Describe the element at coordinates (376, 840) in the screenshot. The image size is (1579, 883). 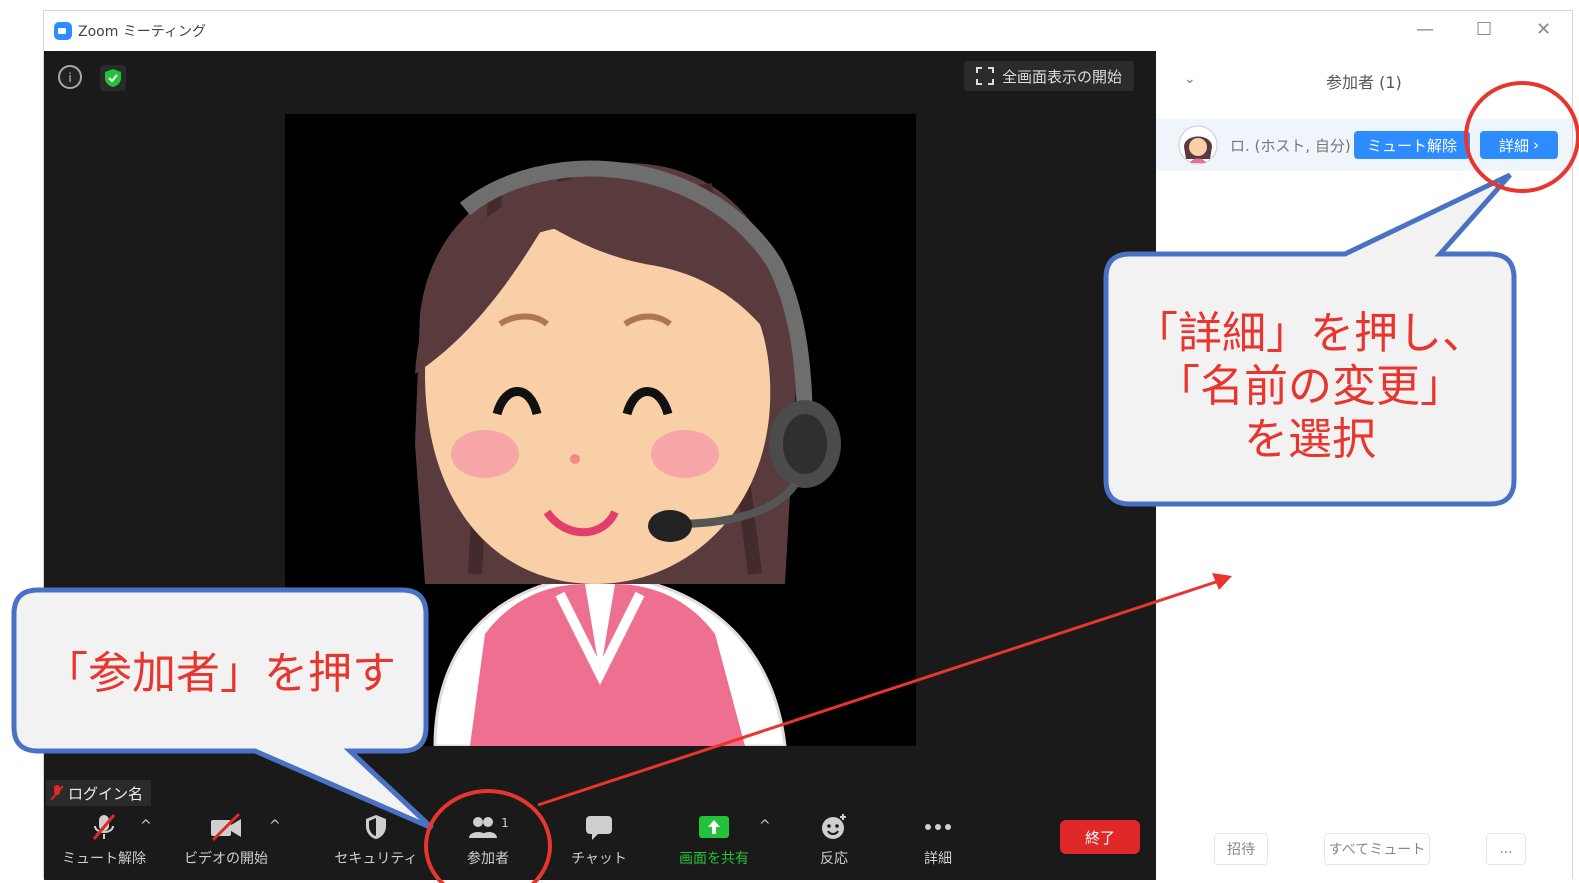
I see `toolbar-security: セキュリティ` at that location.